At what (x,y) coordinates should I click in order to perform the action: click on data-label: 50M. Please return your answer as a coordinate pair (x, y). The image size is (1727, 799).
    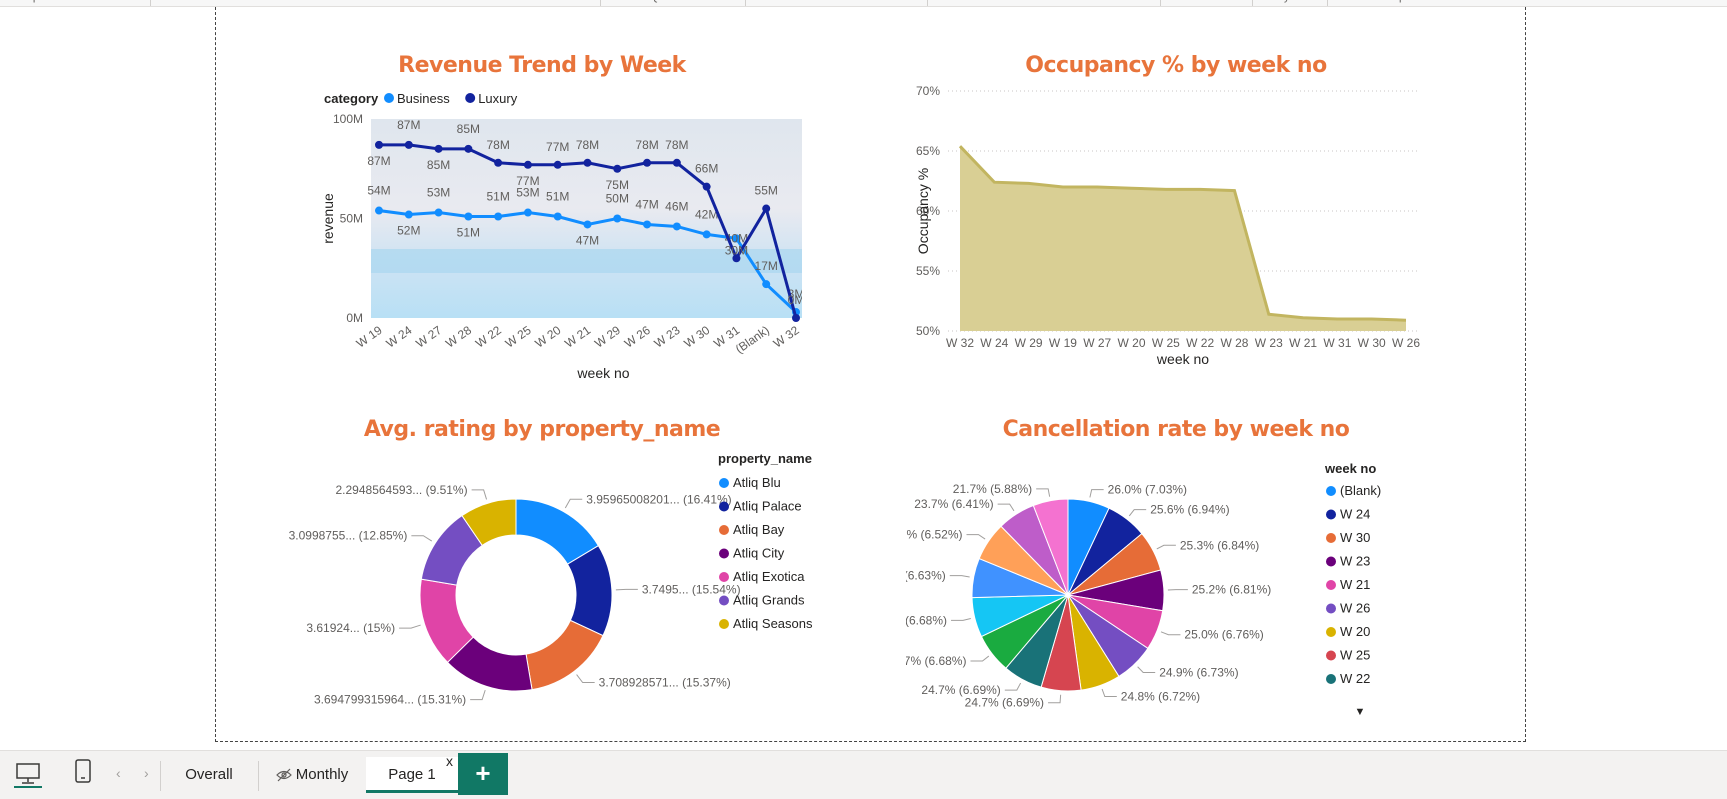
    Looking at the image, I should click on (617, 199).